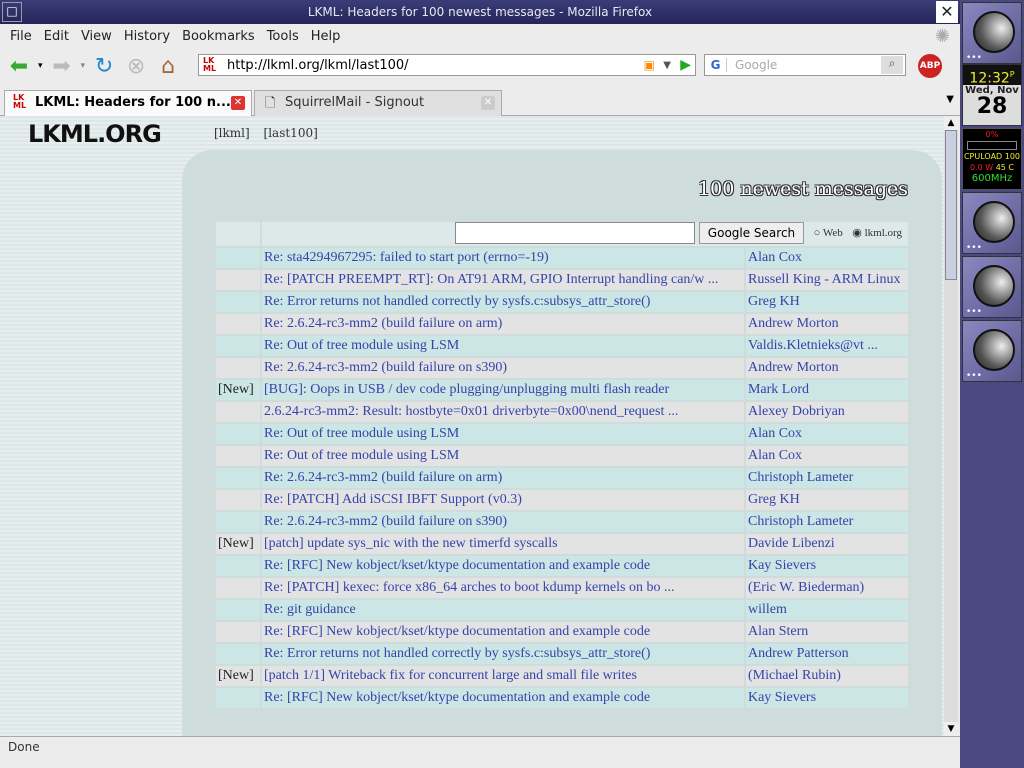 The image size is (1024, 768). I want to click on message-author: Andrew Patterson, so click(826, 654).